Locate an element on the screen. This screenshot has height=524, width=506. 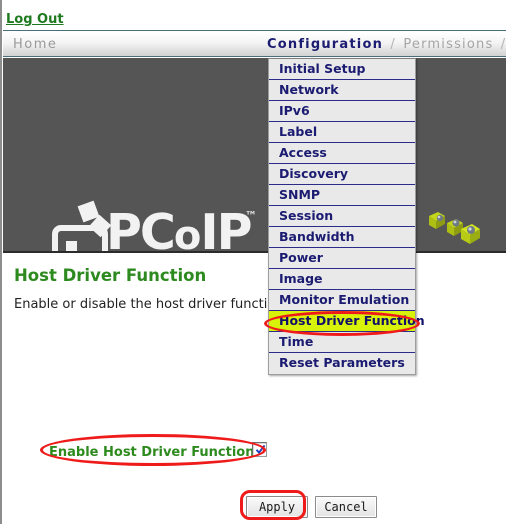
menu-item-time: Time is located at coordinates (342, 342).